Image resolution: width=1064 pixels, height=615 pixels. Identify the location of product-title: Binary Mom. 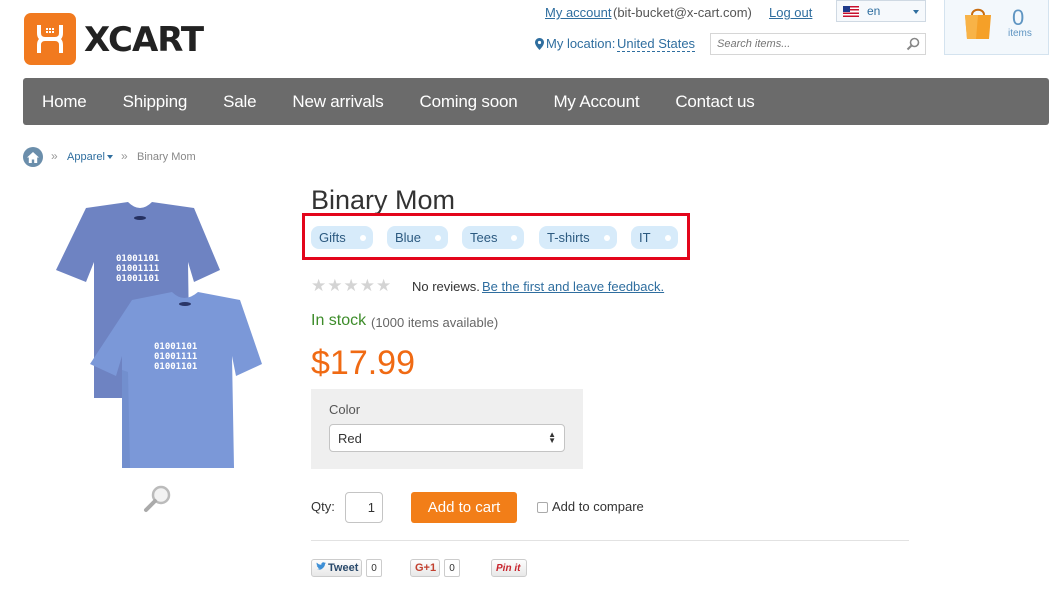
(383, 200).